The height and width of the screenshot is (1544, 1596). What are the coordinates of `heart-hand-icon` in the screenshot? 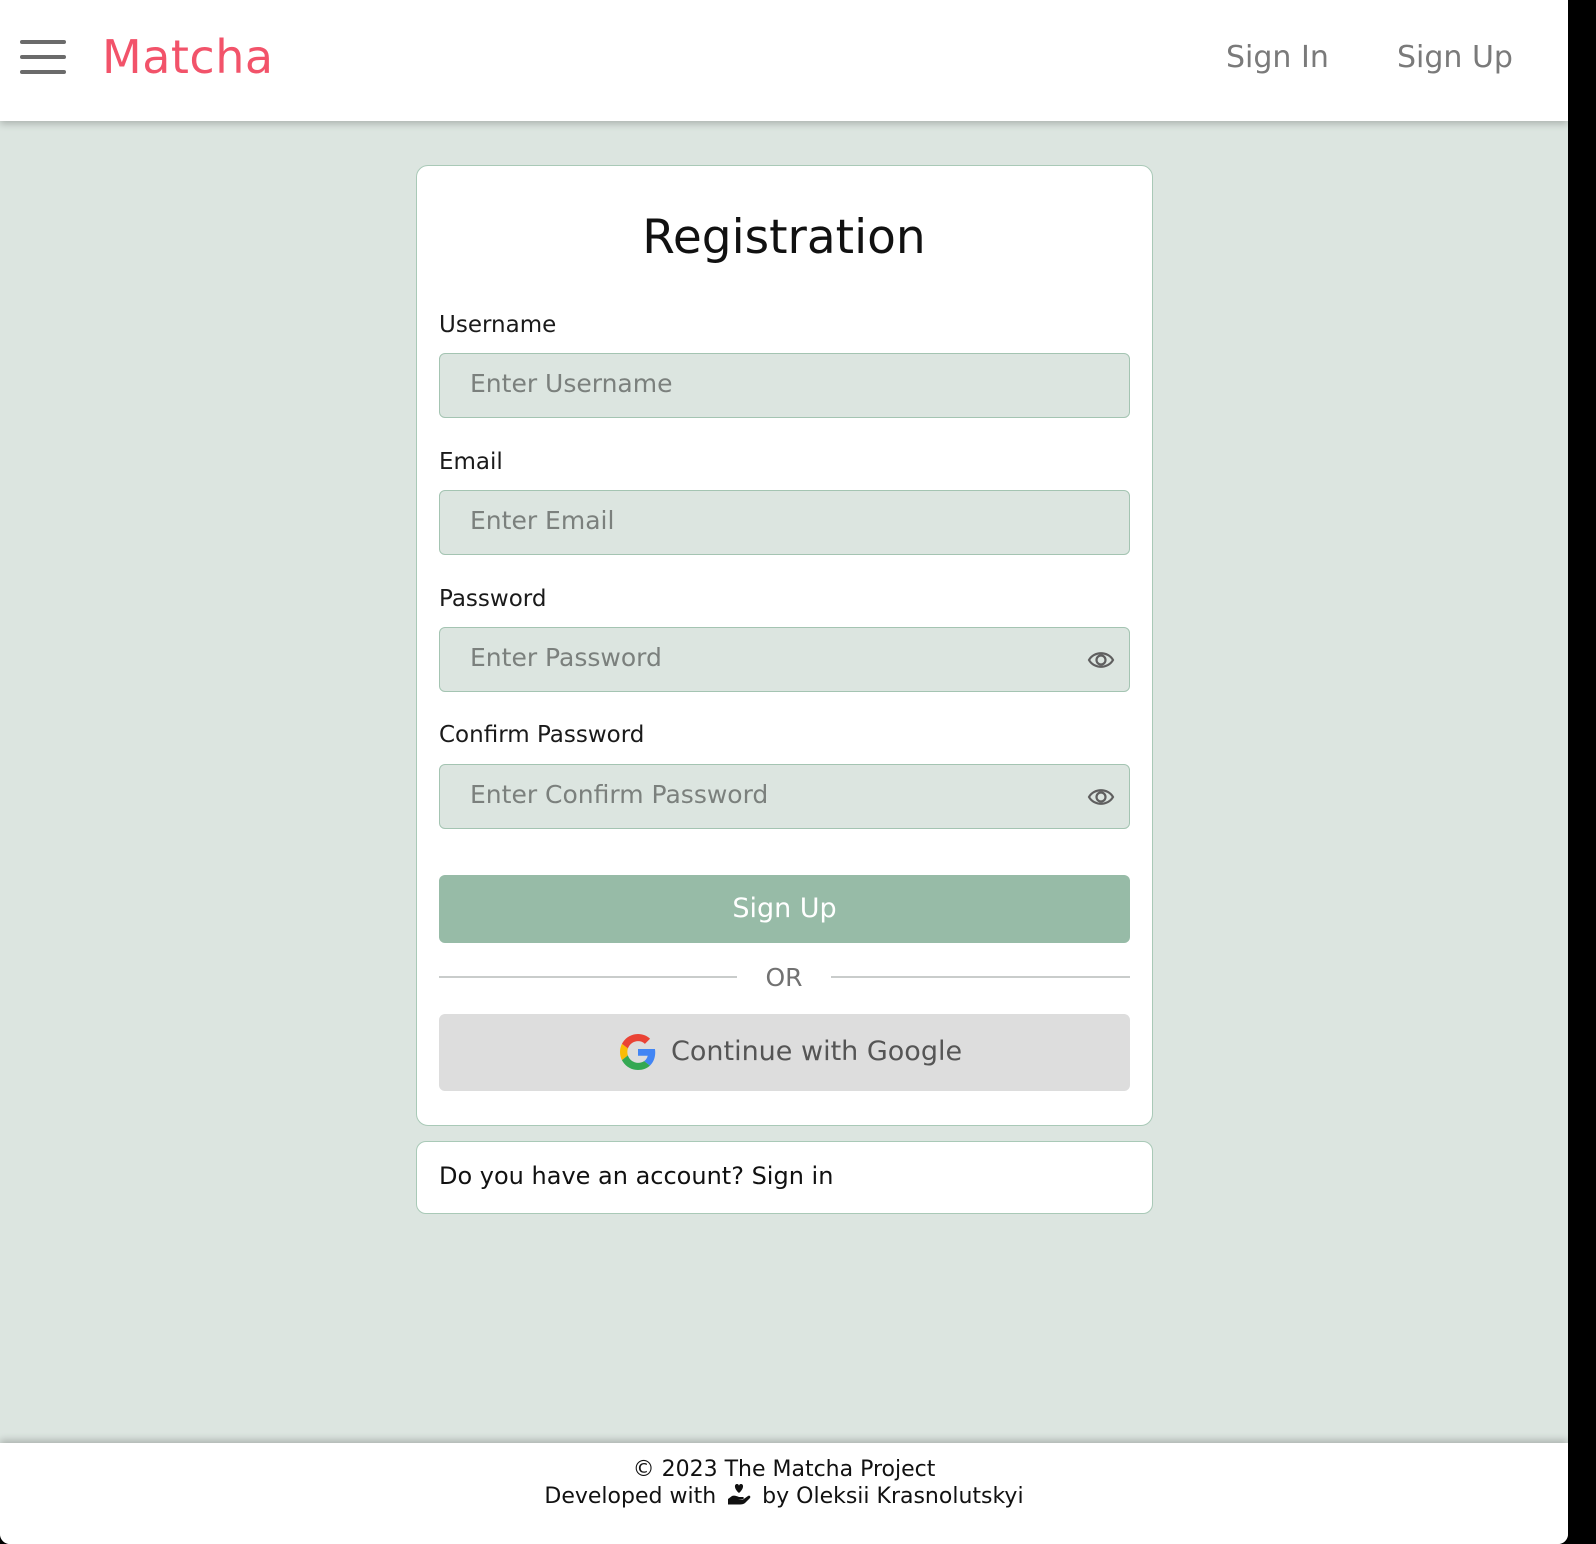 It's located at (739, 1494).